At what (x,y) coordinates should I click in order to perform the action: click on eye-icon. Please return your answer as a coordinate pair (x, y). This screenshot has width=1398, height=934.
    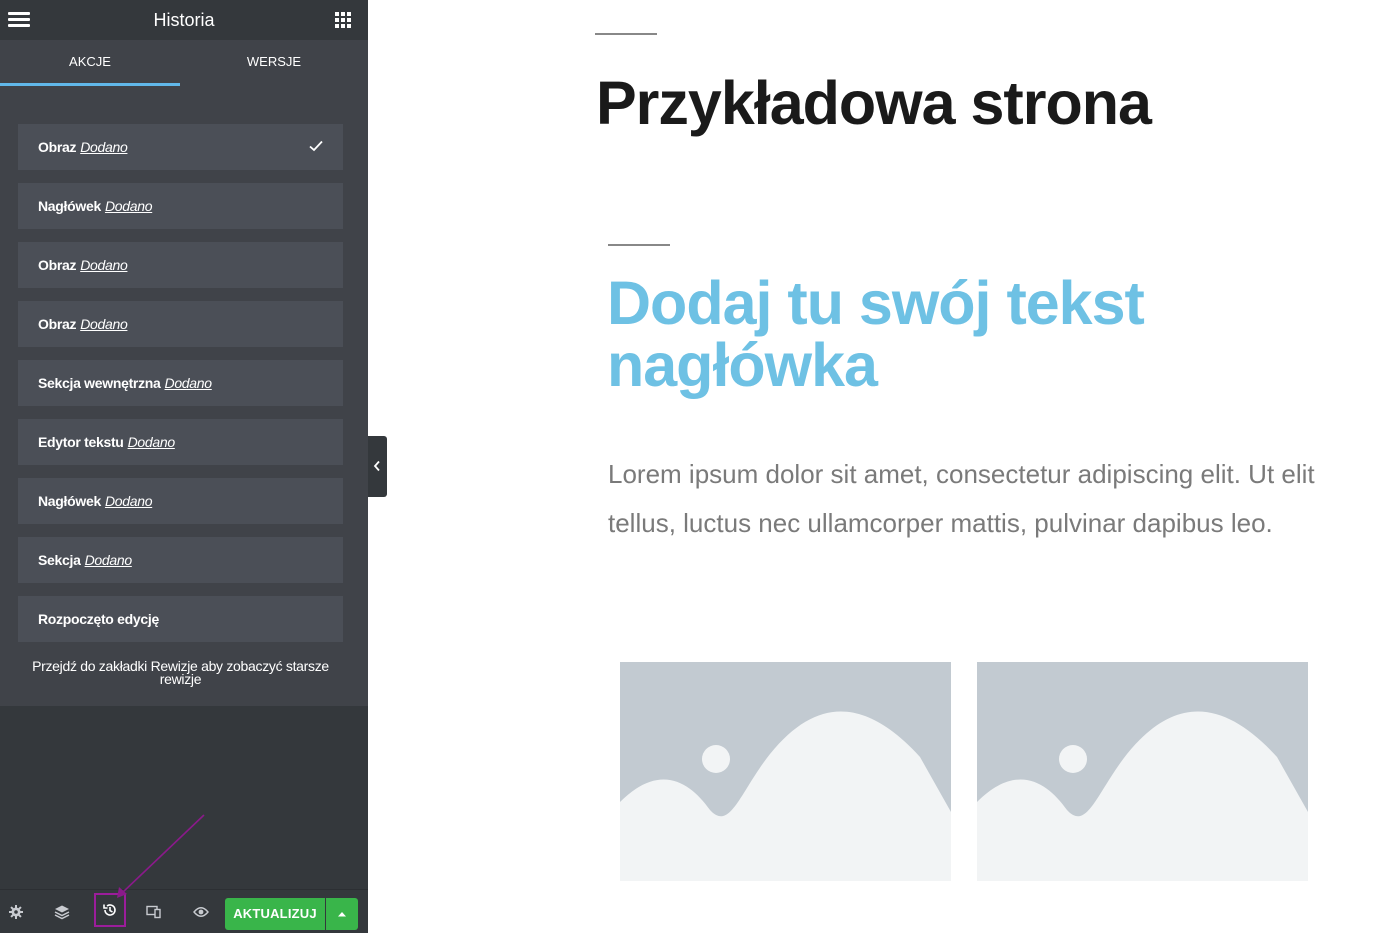
    Looking at the image, I should click on (201, 912).